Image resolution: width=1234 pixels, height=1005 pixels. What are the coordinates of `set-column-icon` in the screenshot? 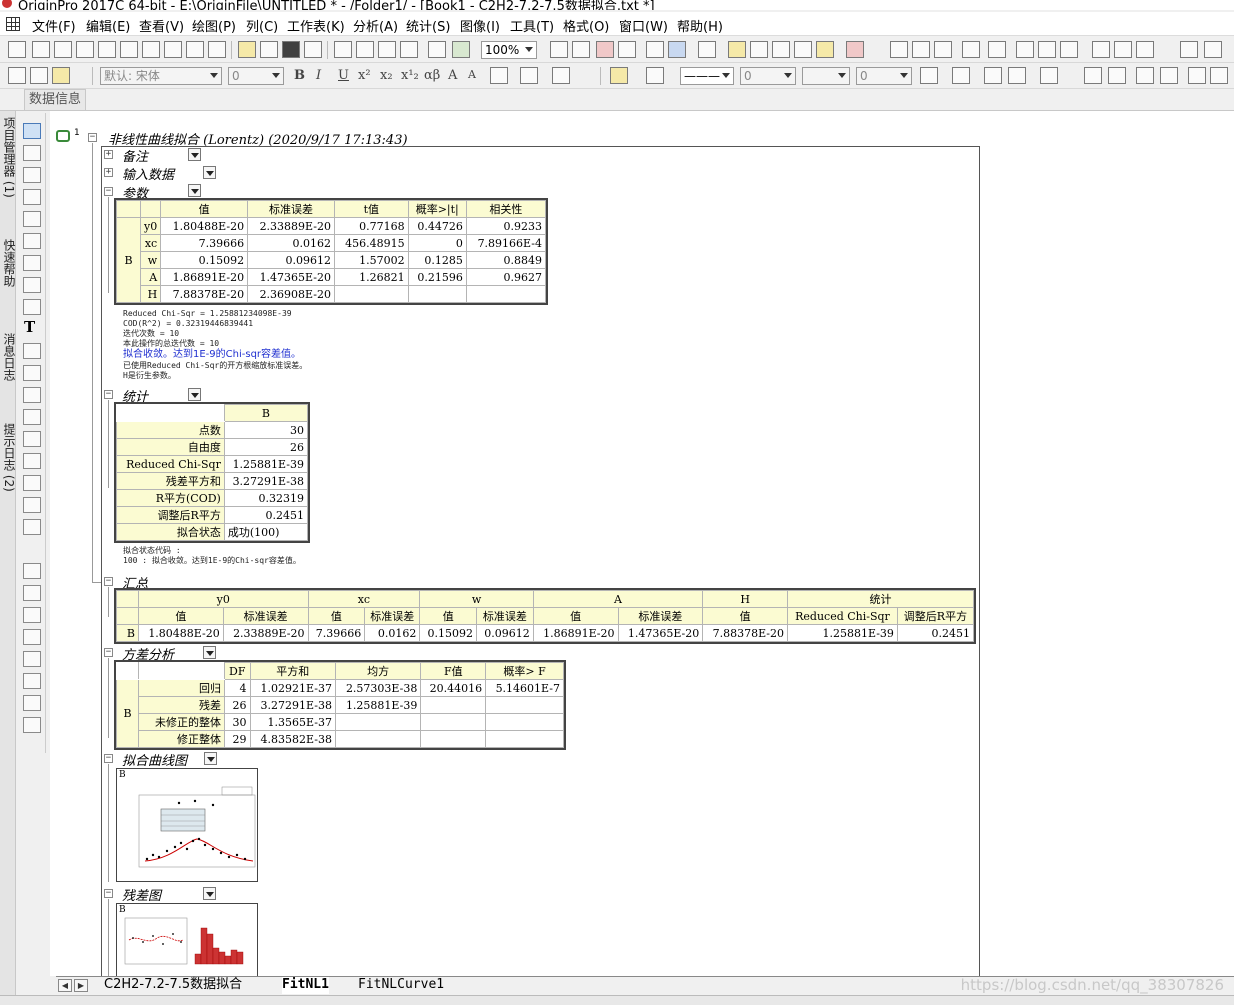 It's located at (997, 49).